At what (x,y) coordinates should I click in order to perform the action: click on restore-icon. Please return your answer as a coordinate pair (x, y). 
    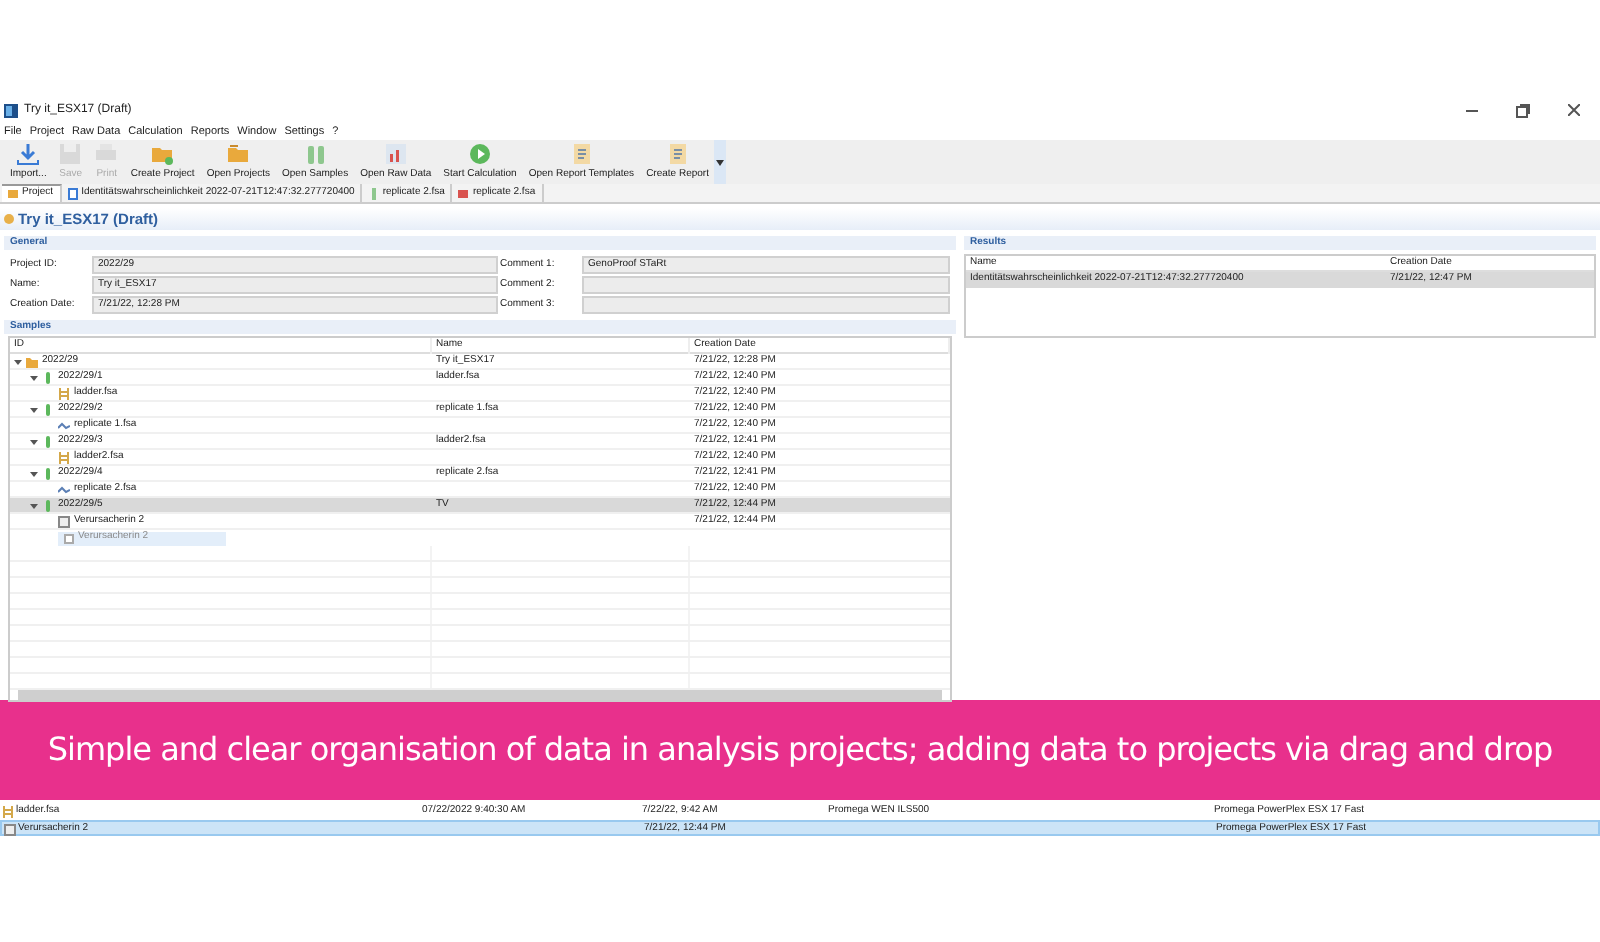
    Looking at the image, I should click on (1523, 110).